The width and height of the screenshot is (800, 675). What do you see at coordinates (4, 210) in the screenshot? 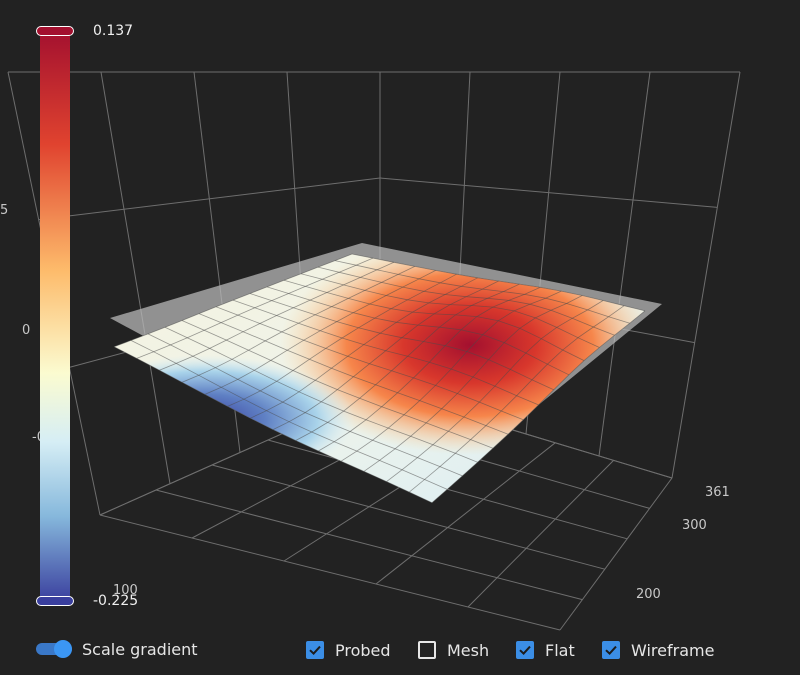
I see `z-tick-label: 5` at bounding box center [4, 210].